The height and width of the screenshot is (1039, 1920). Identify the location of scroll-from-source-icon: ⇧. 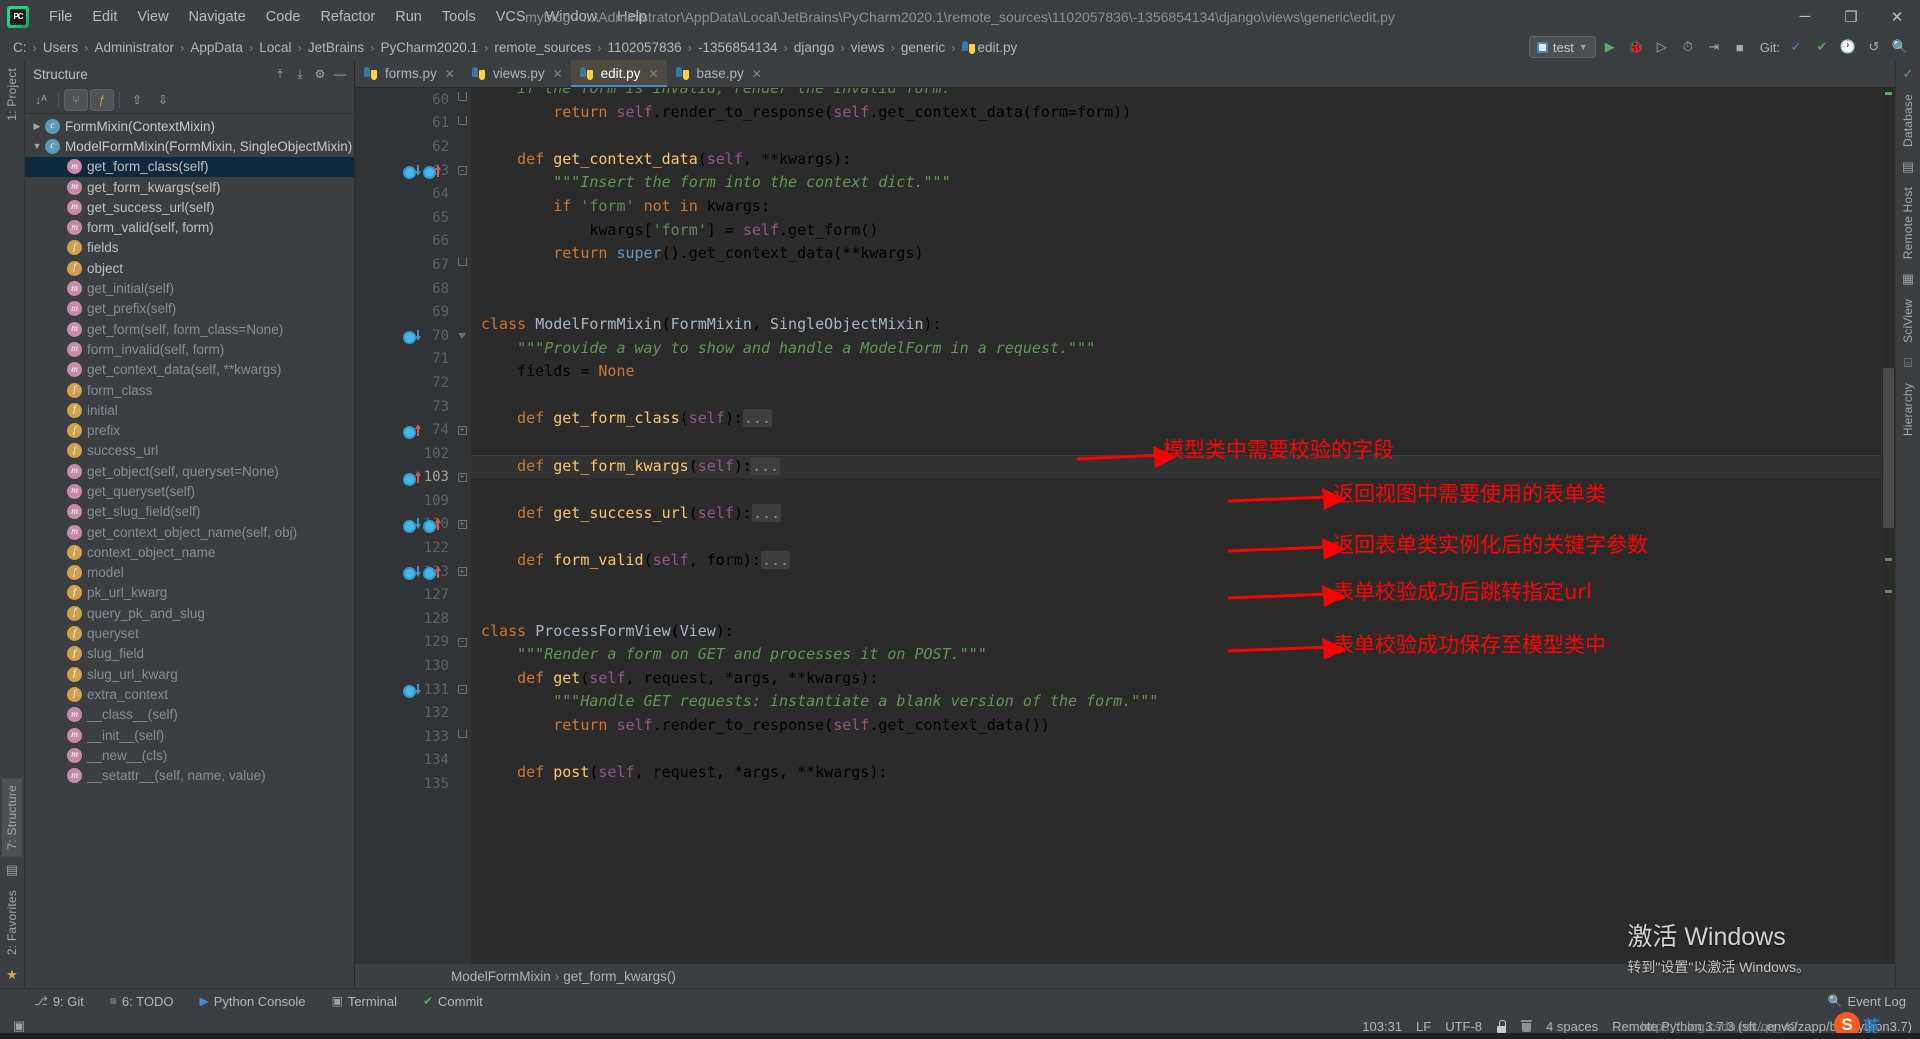
(137, 100).